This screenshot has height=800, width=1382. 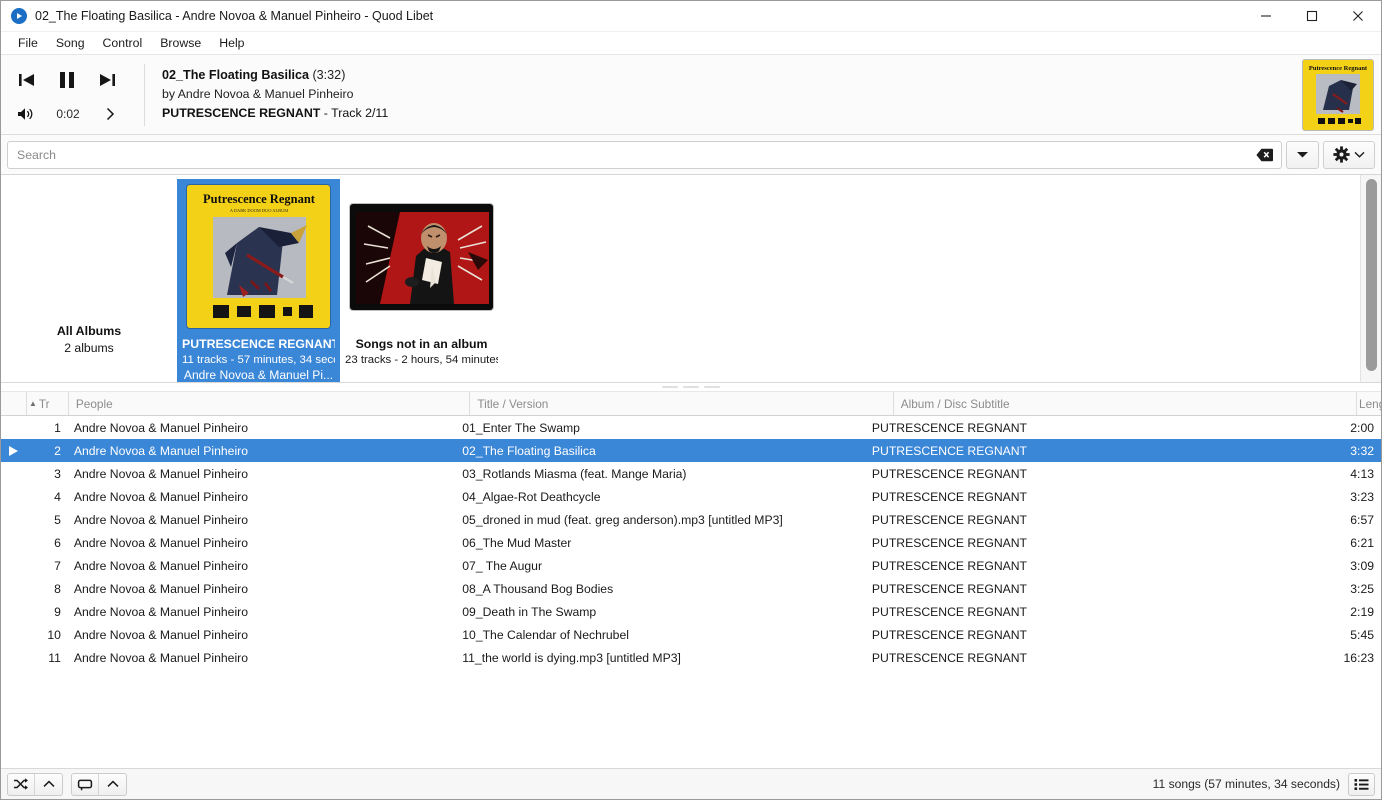 I want to click on column-header-length-label: Length, so click(x=1370, y=403).